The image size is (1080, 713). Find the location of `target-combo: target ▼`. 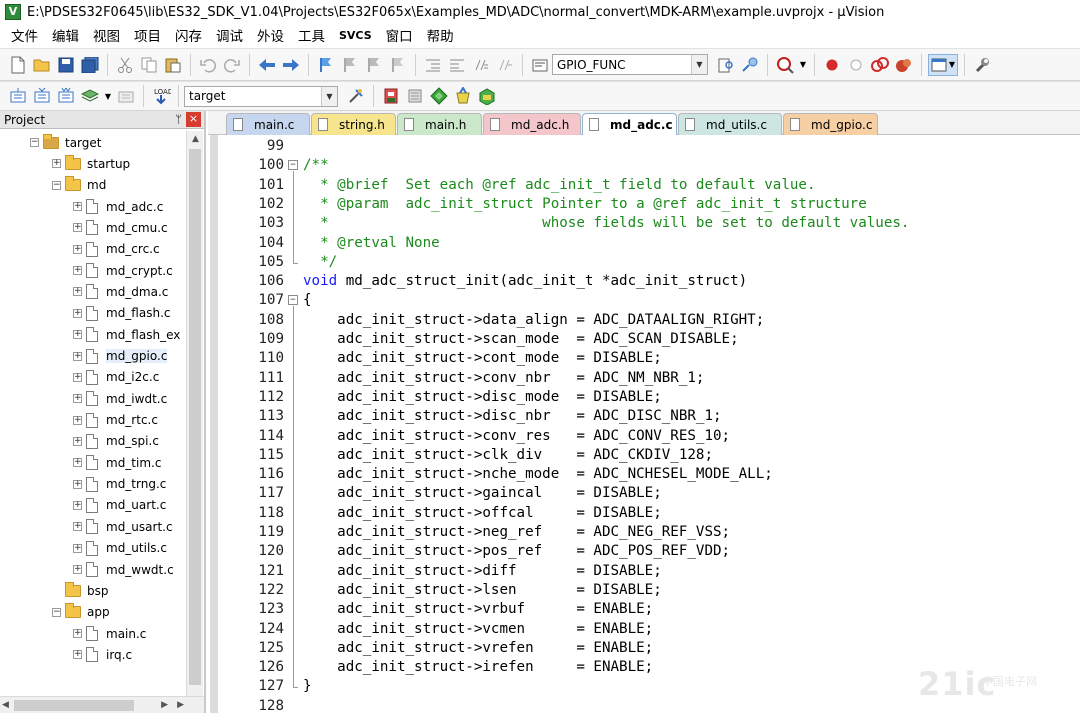

target-combo: target ▼ is located at coordinates (261, 96).